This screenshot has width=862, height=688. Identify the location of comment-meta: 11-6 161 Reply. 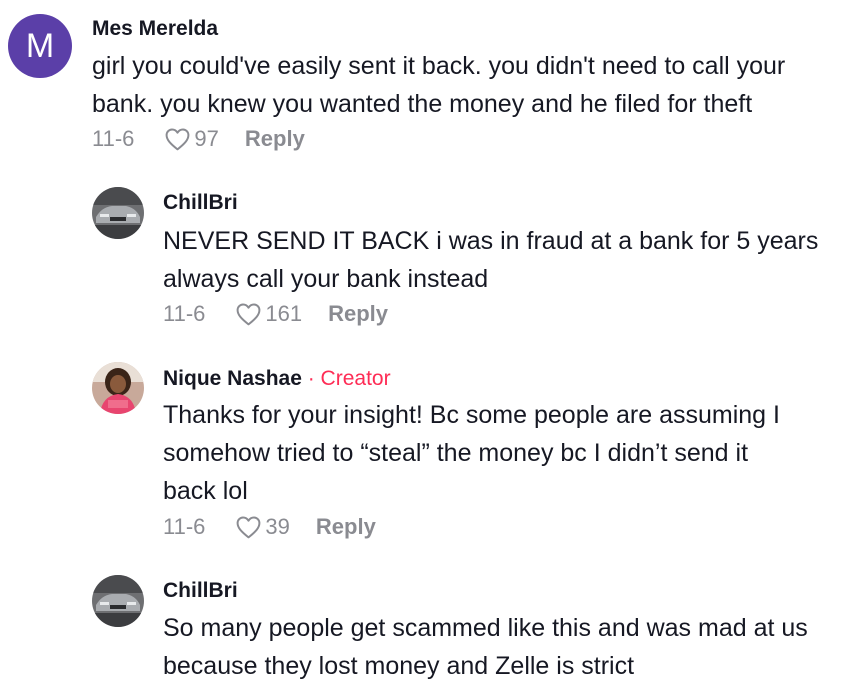
(275, 314).